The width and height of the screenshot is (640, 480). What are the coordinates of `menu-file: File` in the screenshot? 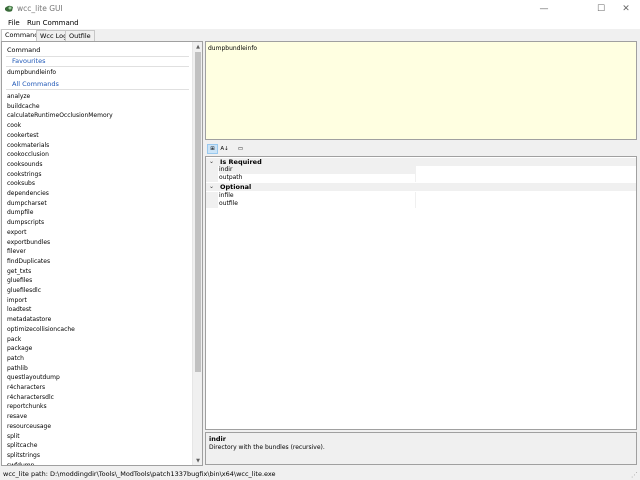 It's located at (14, 23).